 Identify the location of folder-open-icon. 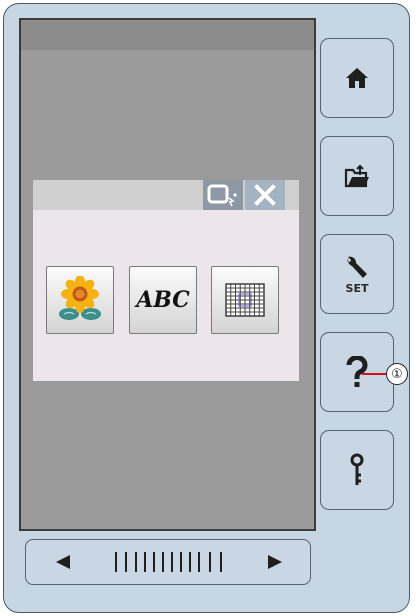
(356, 176).